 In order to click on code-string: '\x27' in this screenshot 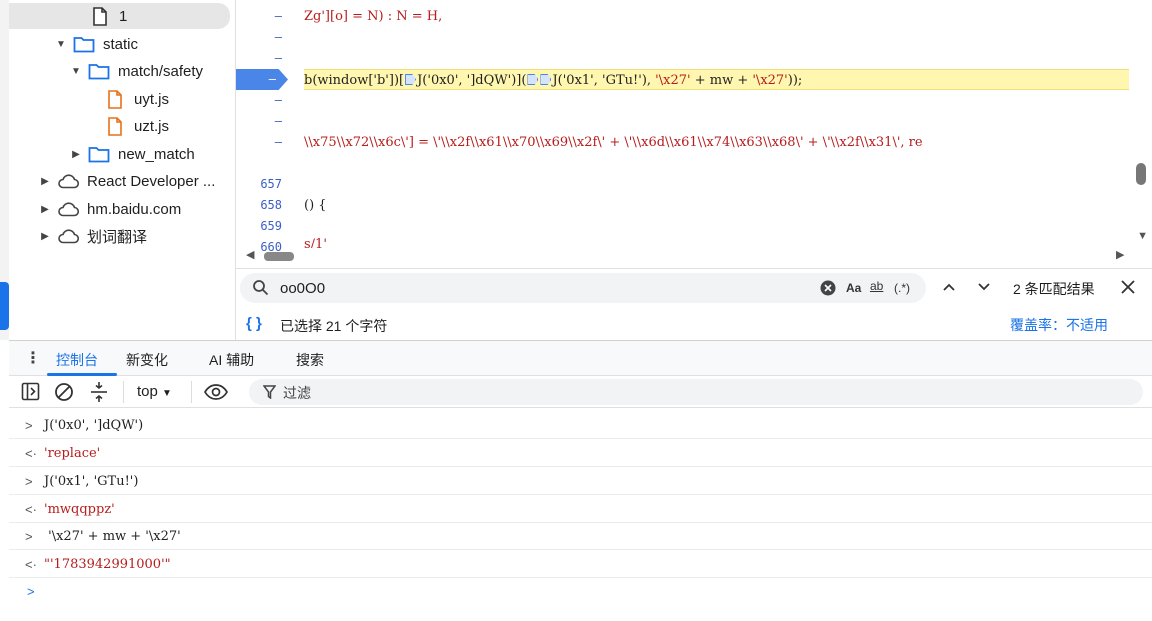, I will do `click(673, 80)`.